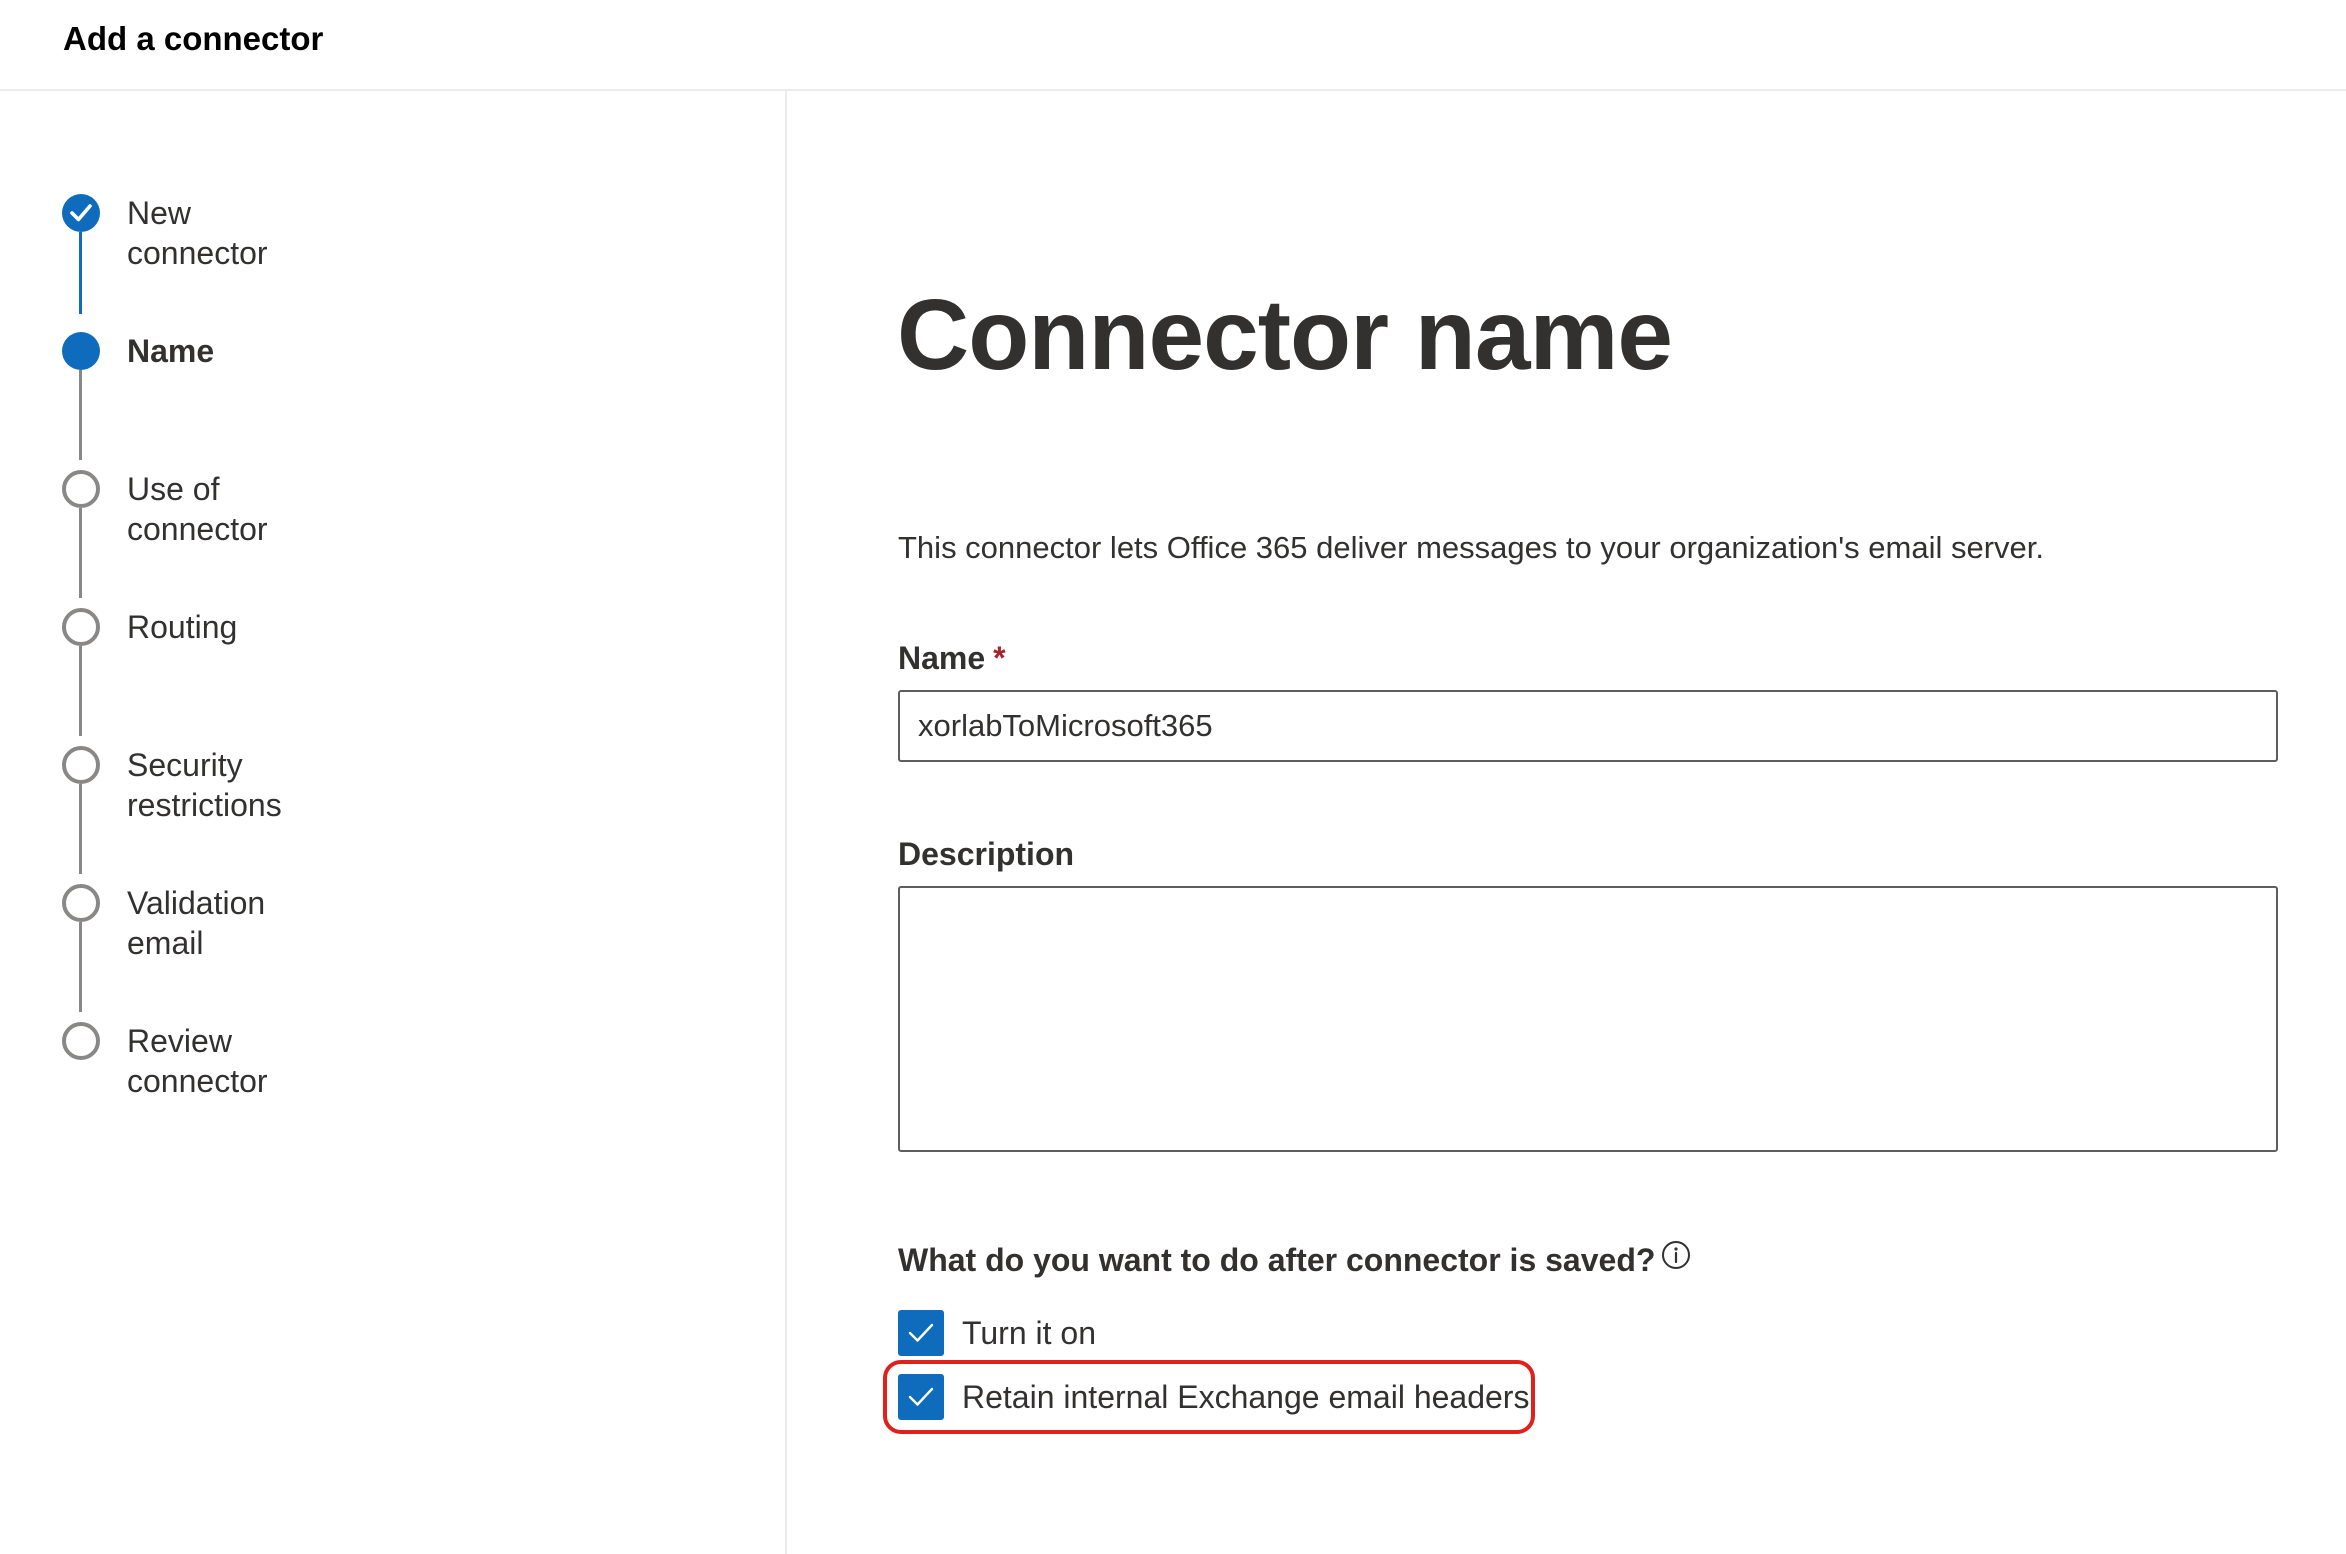  I want to click on step-done-icon, so click(81, 213).